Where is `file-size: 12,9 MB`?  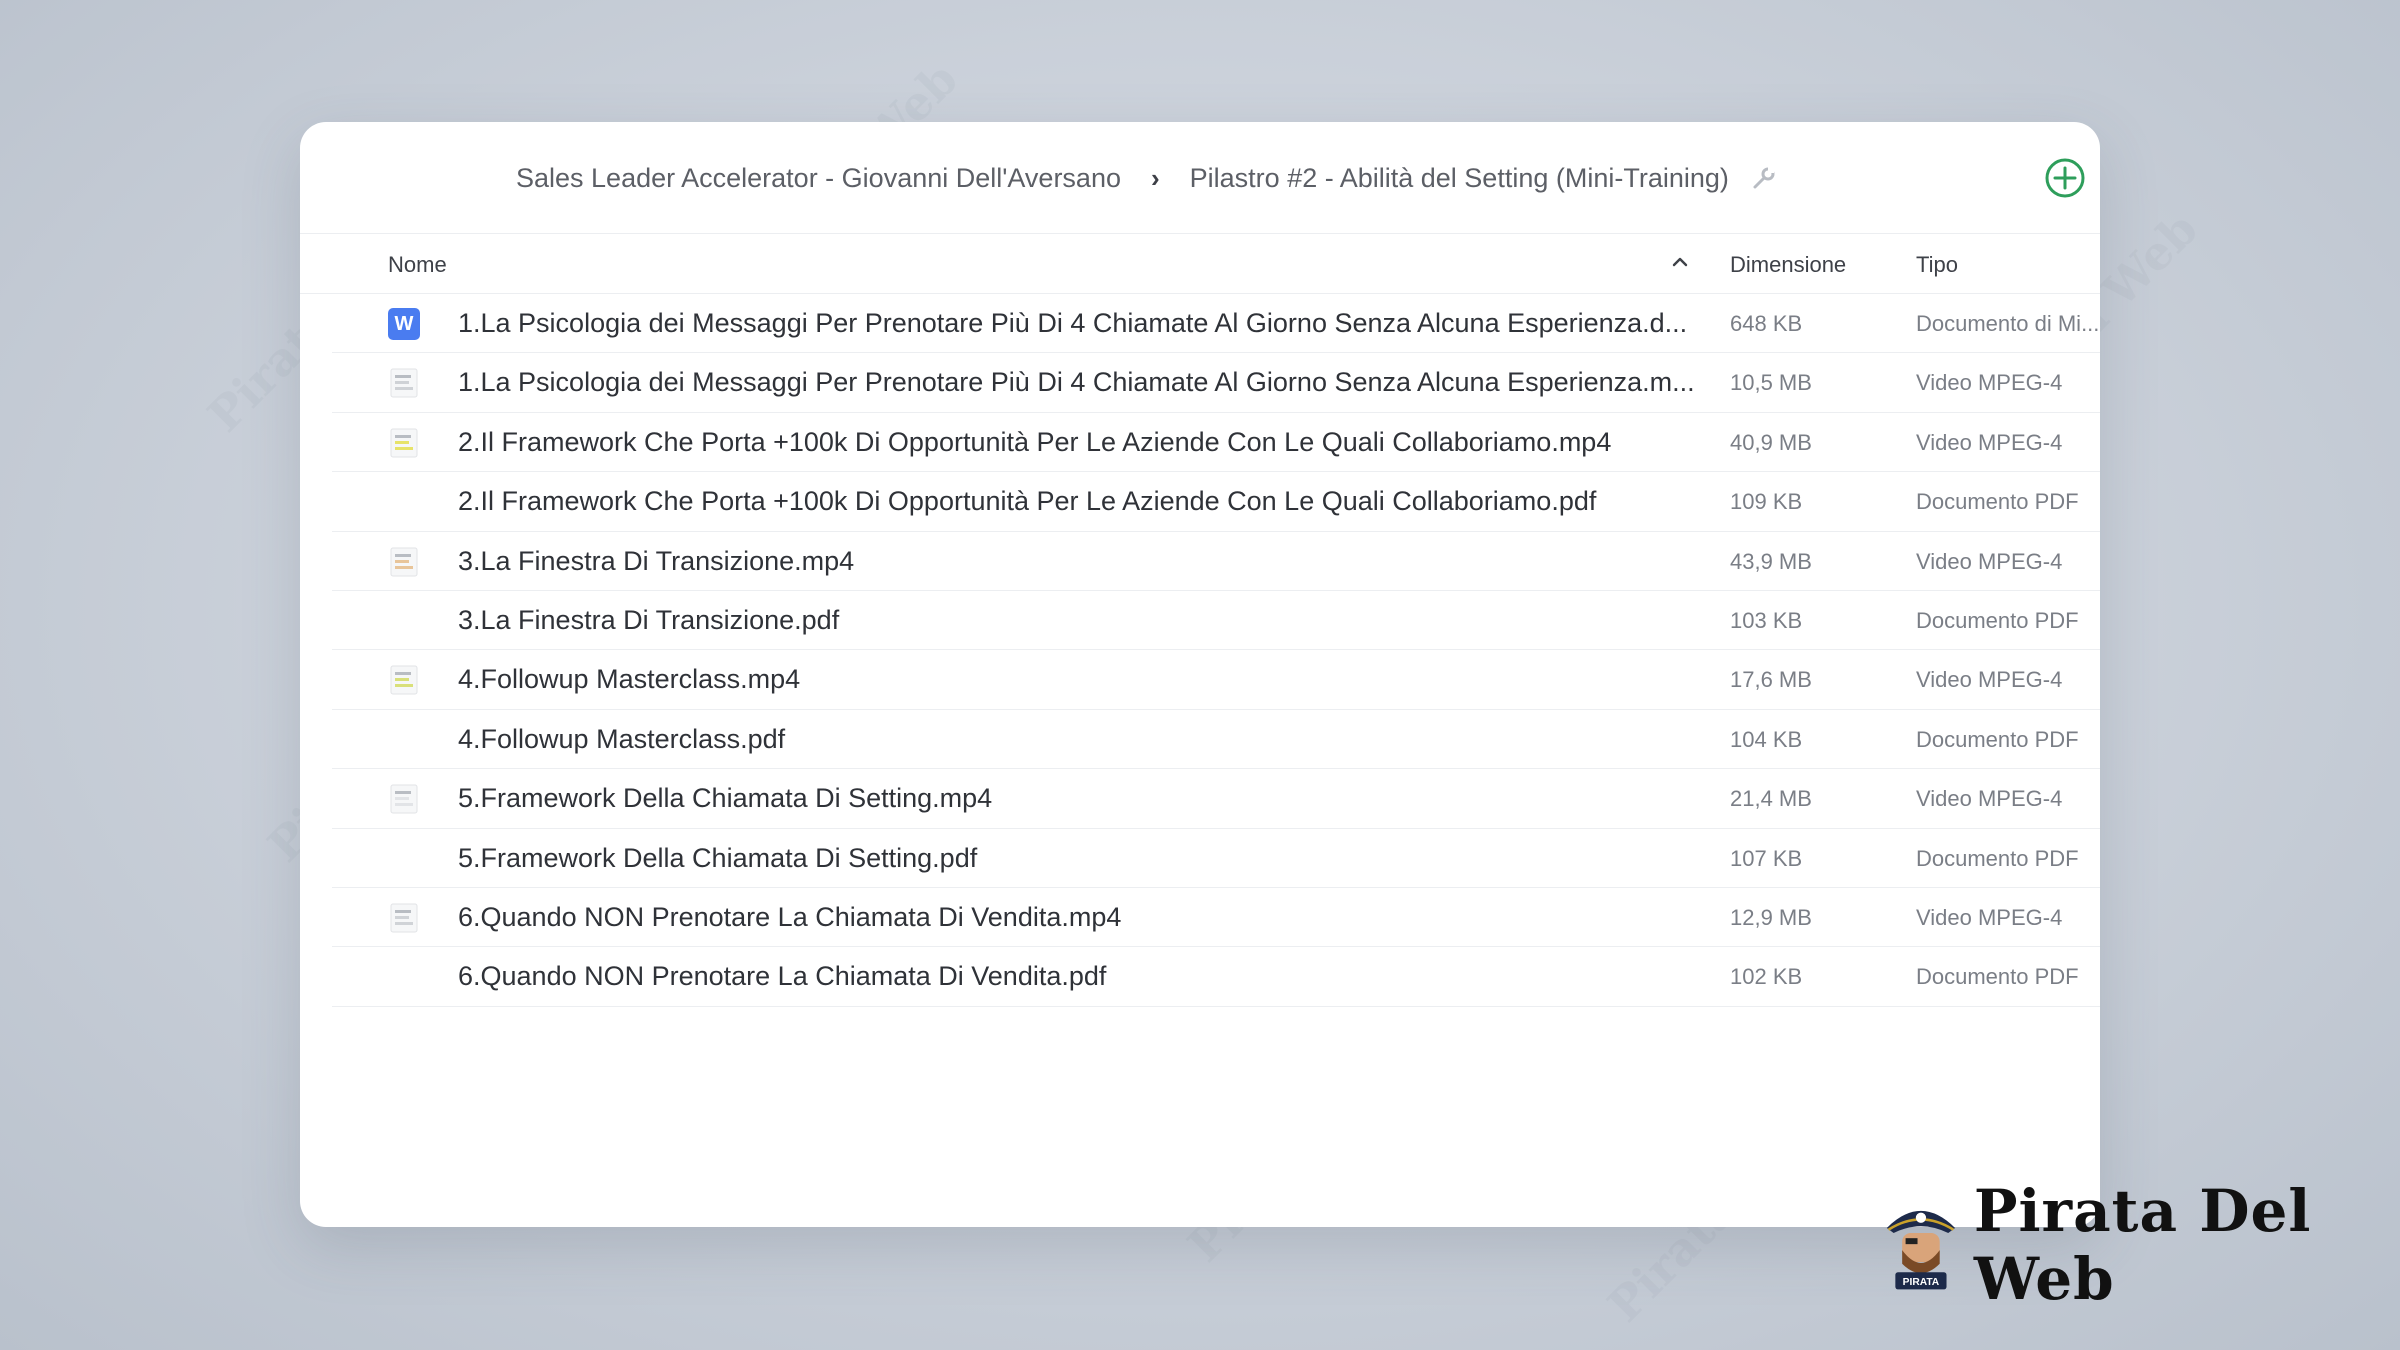 file-size: 12,9 MB is located at coordinates (1771, 917).